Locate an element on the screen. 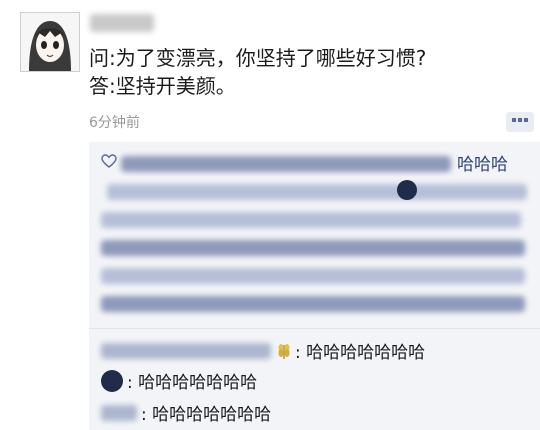  post-time: 6分钟前 is located at coordinates (114, 123).